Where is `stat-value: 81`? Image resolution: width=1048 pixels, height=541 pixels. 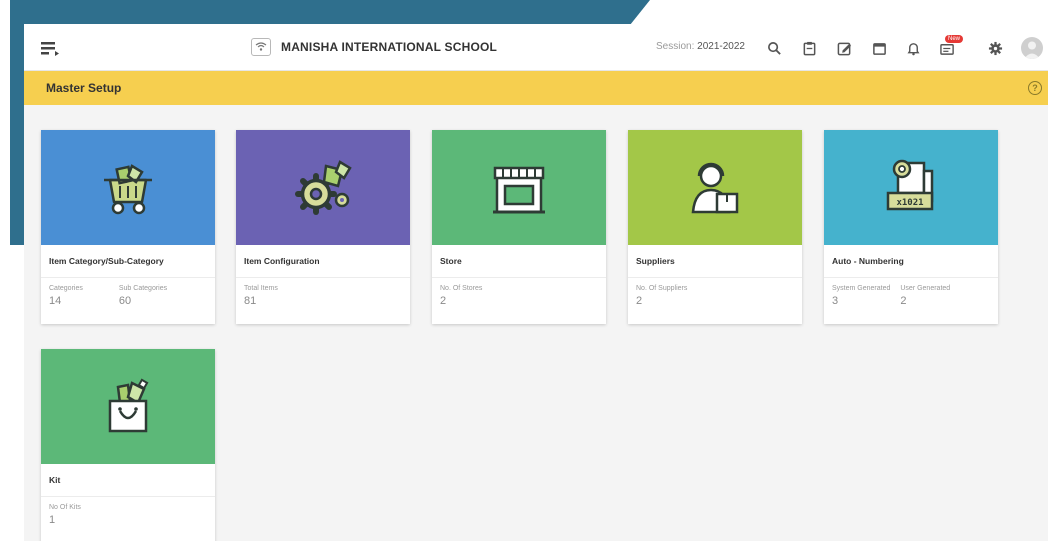
stat-value: 81 is located at coordinates (250, 301).